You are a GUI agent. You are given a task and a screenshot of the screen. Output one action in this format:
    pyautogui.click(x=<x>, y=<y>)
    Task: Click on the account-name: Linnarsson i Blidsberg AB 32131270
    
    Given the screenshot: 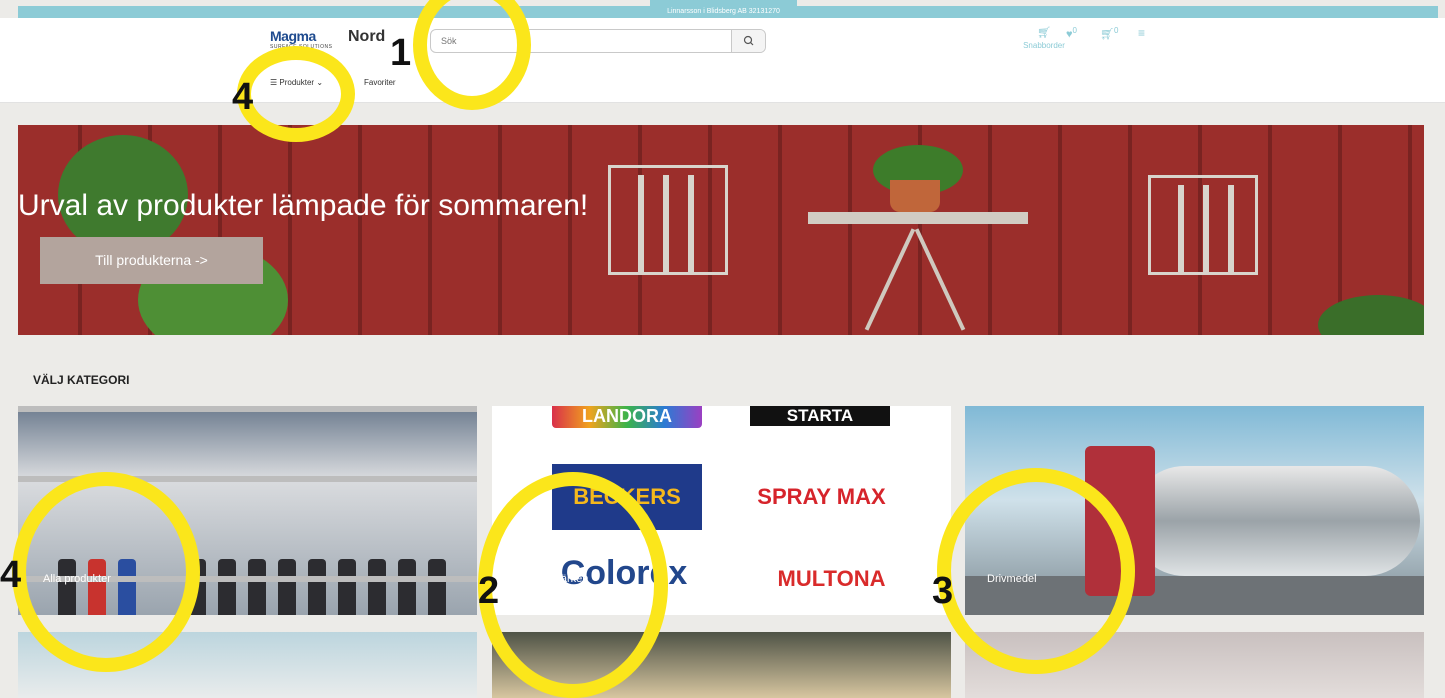 What is the action you would take?
    pyautogui.click(x=723, y=11)
    